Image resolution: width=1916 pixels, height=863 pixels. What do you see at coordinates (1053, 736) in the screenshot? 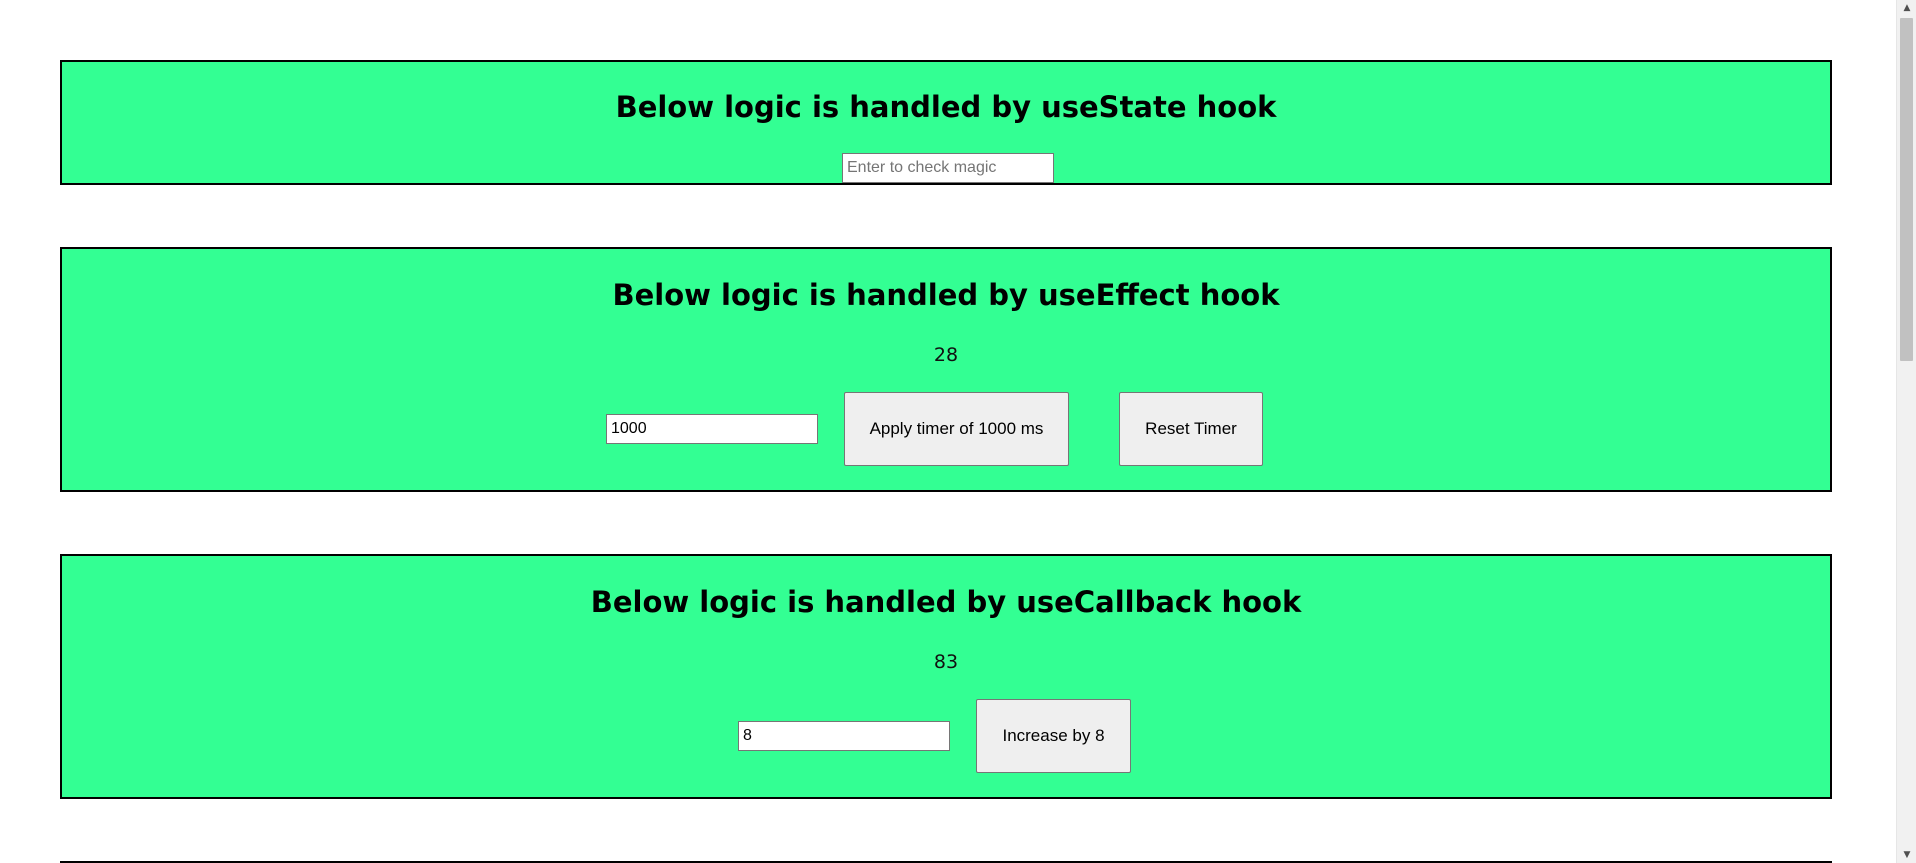
I see `increase-button: Increase by 8` at bounding box center [1053, 736].